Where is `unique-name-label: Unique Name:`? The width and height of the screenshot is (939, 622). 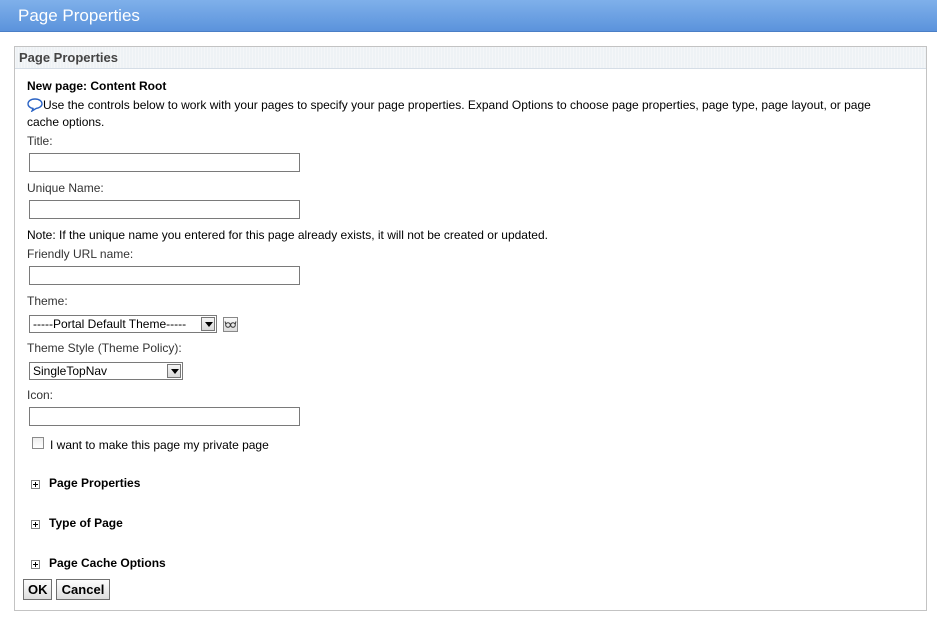
unique-name-label: Unique Name: is located at coordinates (65, 188).